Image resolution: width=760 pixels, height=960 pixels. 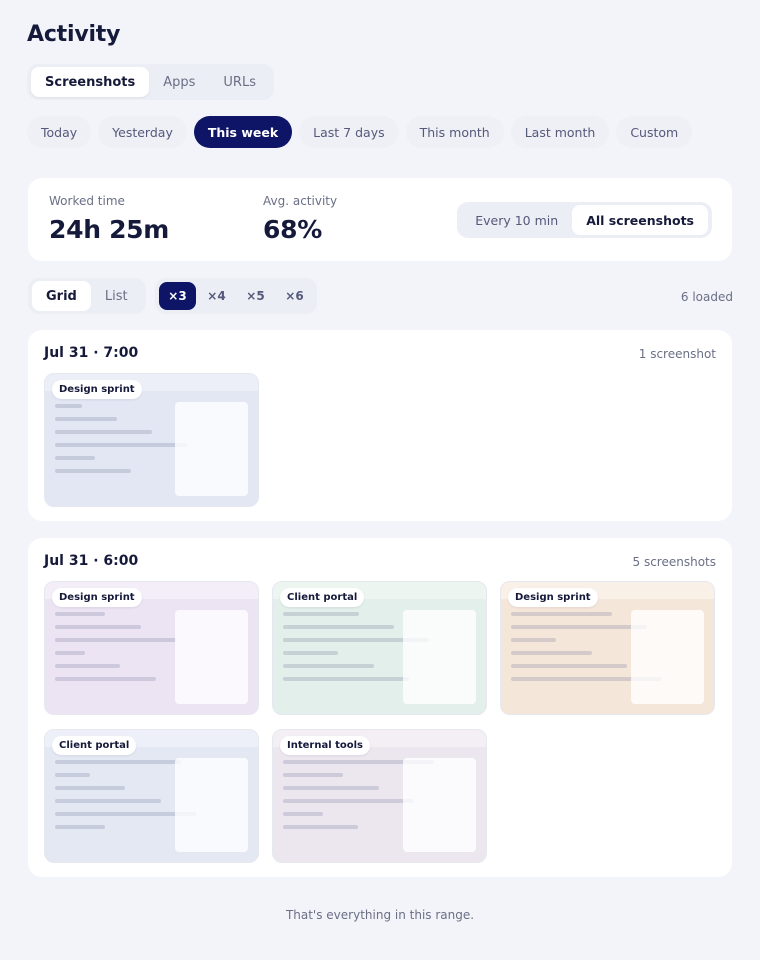 I want to click on group-count: 5 screenshots, so click(x=674, y=562).